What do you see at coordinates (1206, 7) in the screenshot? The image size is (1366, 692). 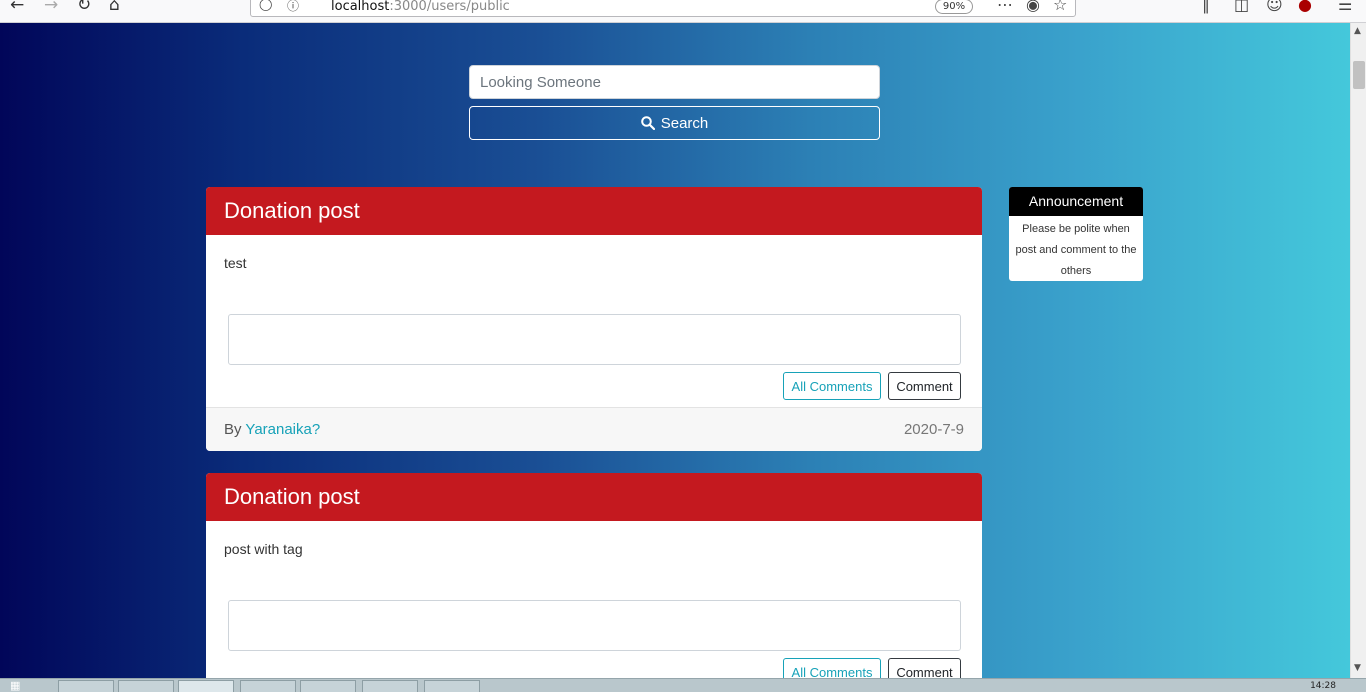 I see `library-icon: ∥` at bounding box center [1206, 7].